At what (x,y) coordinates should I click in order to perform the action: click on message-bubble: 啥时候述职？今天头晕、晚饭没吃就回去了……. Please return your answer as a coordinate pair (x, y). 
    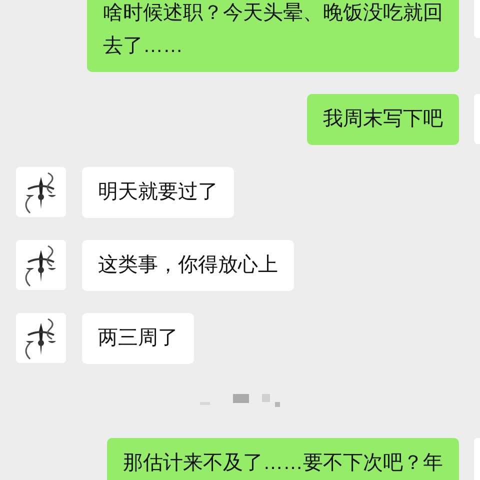
    Looking at the image, I should click on (273, 36).